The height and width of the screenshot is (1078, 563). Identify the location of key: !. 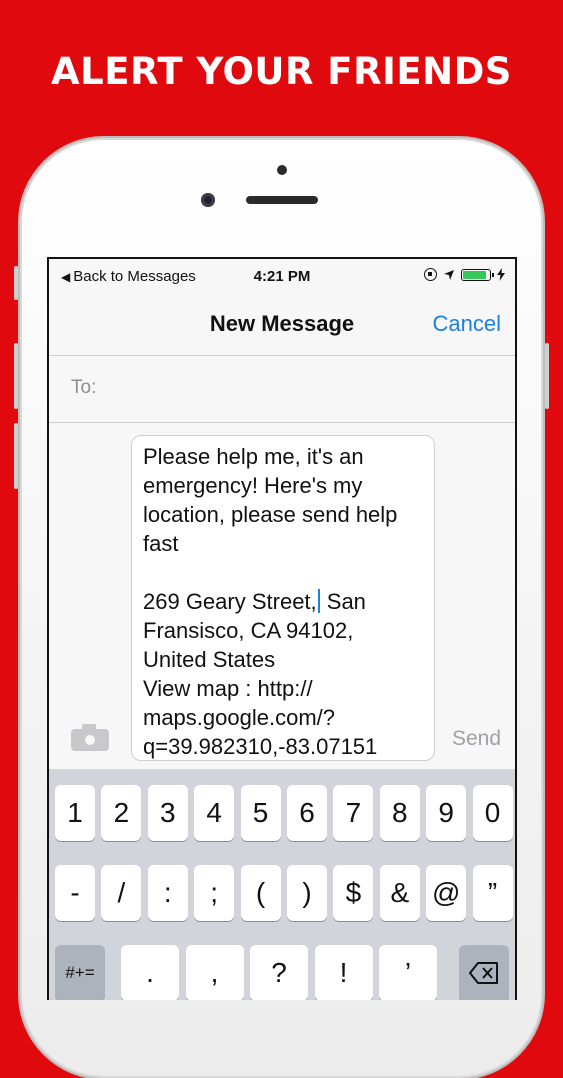
(343, 972).